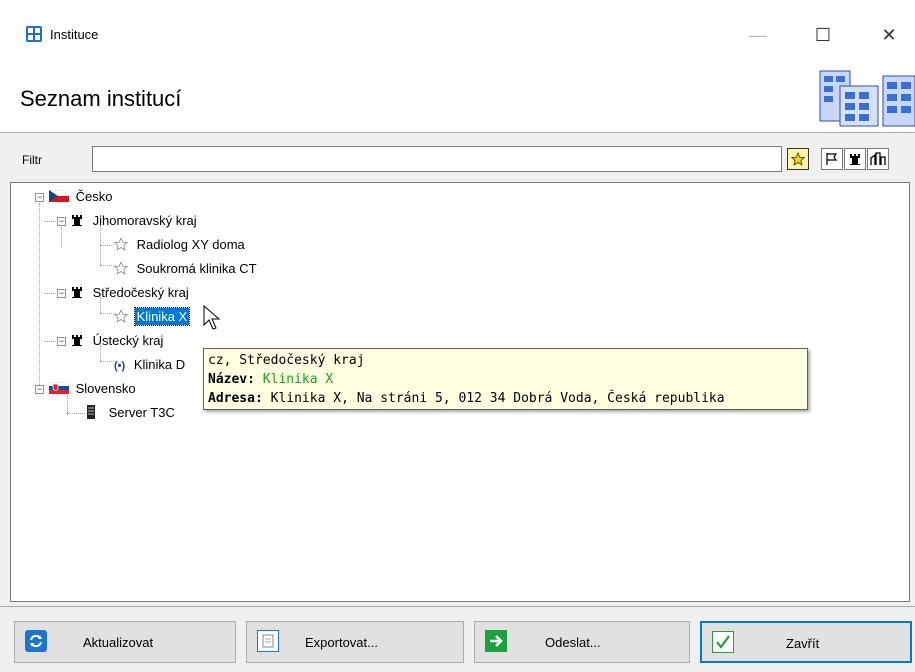 This screenshot has height=672, width=915. I want to click on tree-node-label: Klinika D, so click(159, 364).